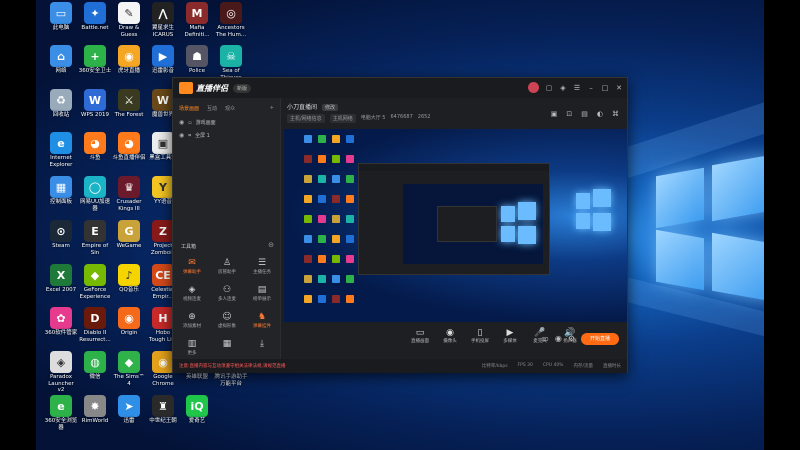  What do you see at coordinates (545, 338) in the screenshot?
I see `camera-toggle-icon: ▭` at bounding box center [545, 338].